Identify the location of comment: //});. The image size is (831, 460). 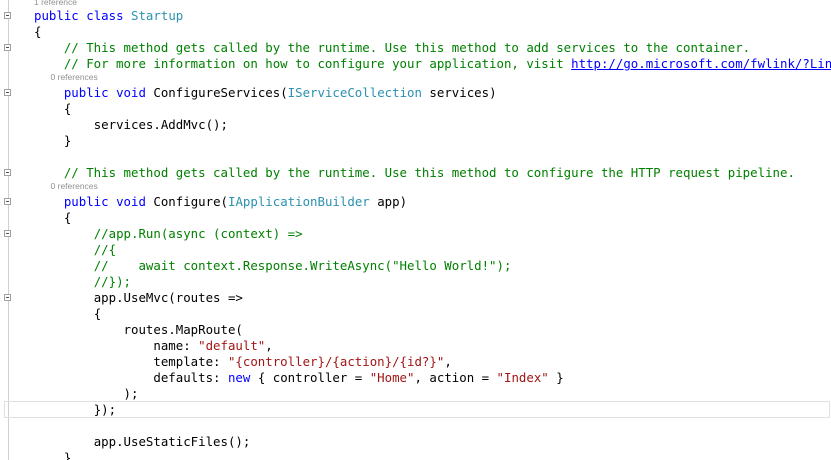
(112, 281).